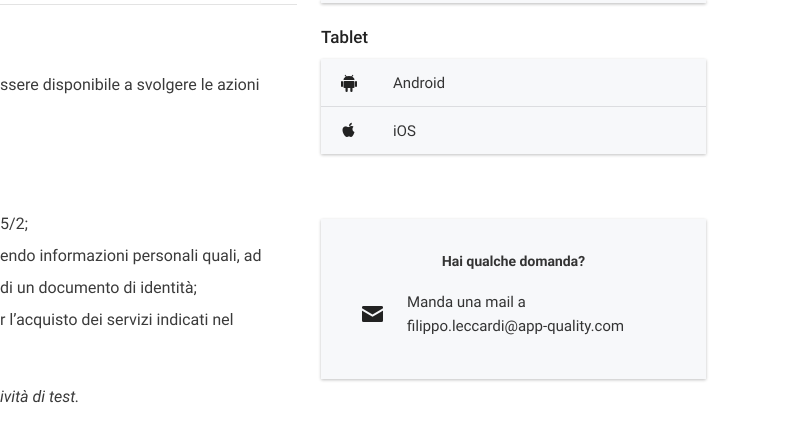 The image size is (790, 427). I want to click on device-row: iOS, so click(513, 130).